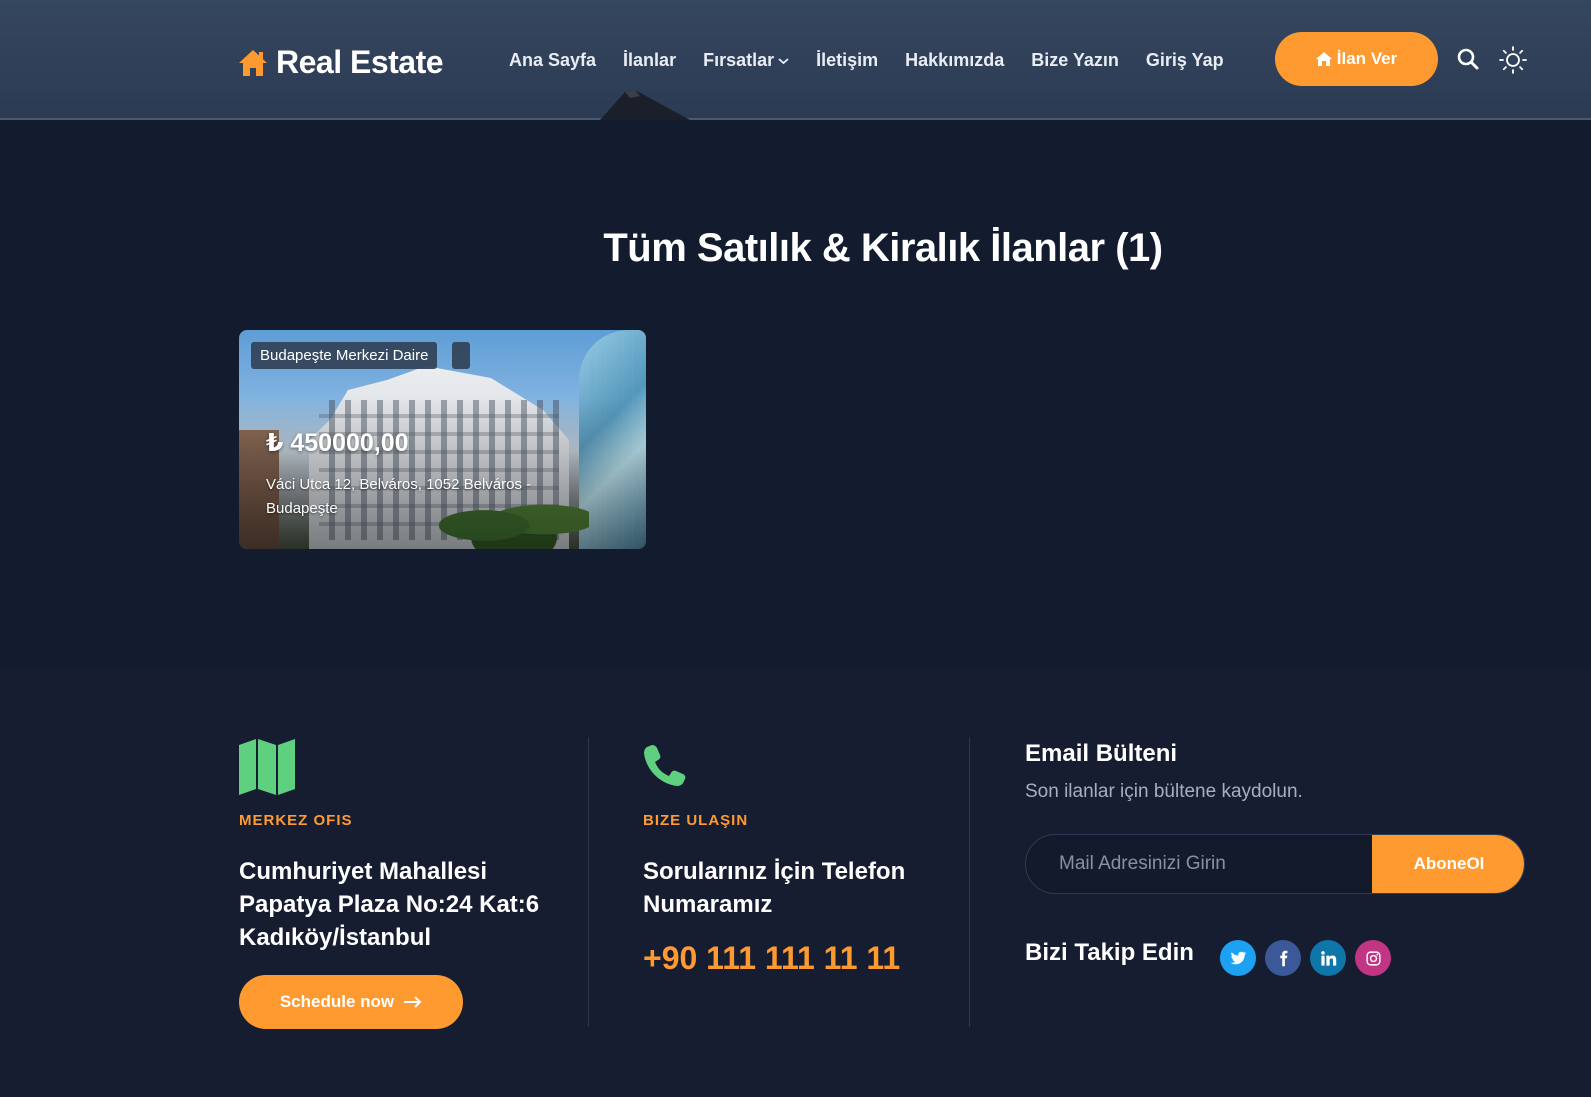 Image resolution: width=1591 pixels, height=1097 pixels. What do you see at coordinates (337, 443) in the screenshot?
I see `listing-price: ₺ 450000,00` at bounding box center [337, 443].